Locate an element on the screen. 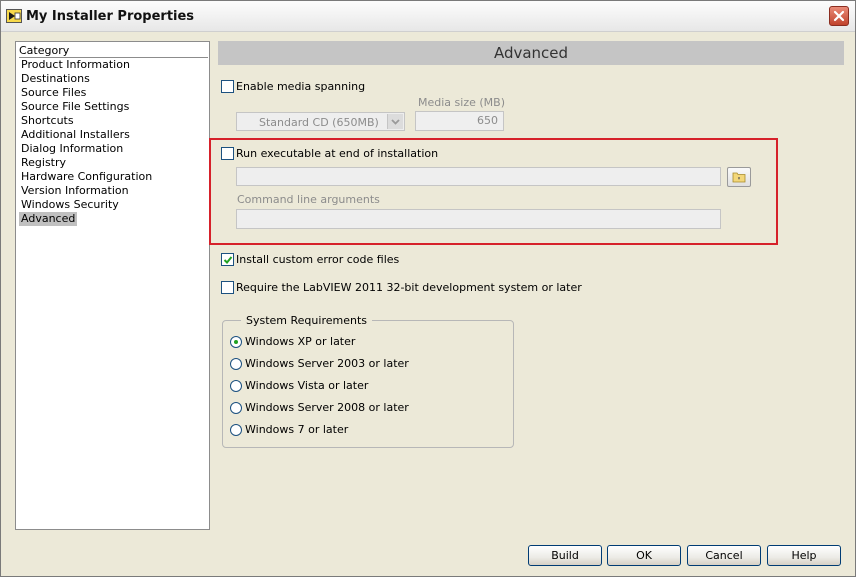 This screenshot has height=577, width=856. category-item-shortcuts: Shortcuts is located at coordinates (86, 121).